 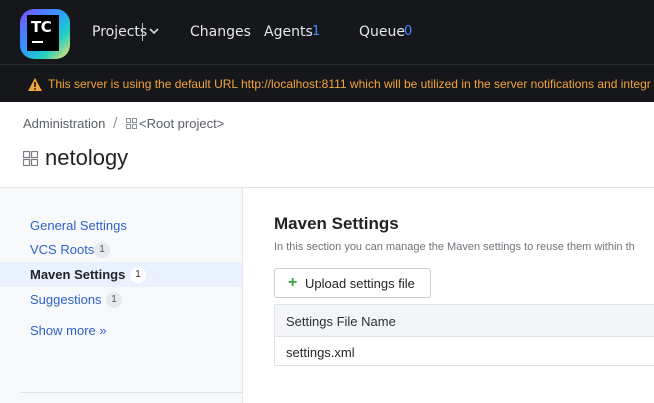 I want to click on upload-button-label: Upload settings file, so click(x=360, y=283).